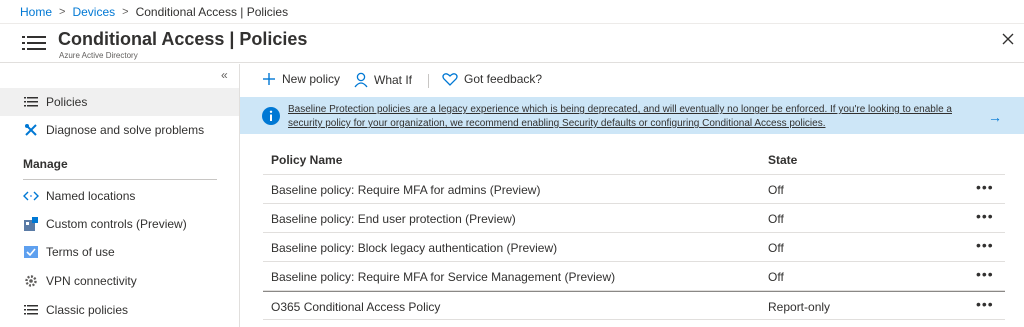 The image size is (1024, 327). What do you see at coordinates (269, 79) in the screenshot?
I see `plus-icon` at bounding box center [269, 79].